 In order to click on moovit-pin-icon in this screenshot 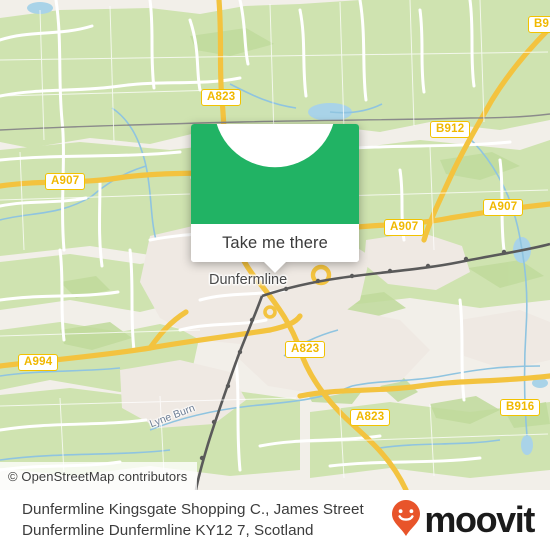, I will do `click(406, 520)`.